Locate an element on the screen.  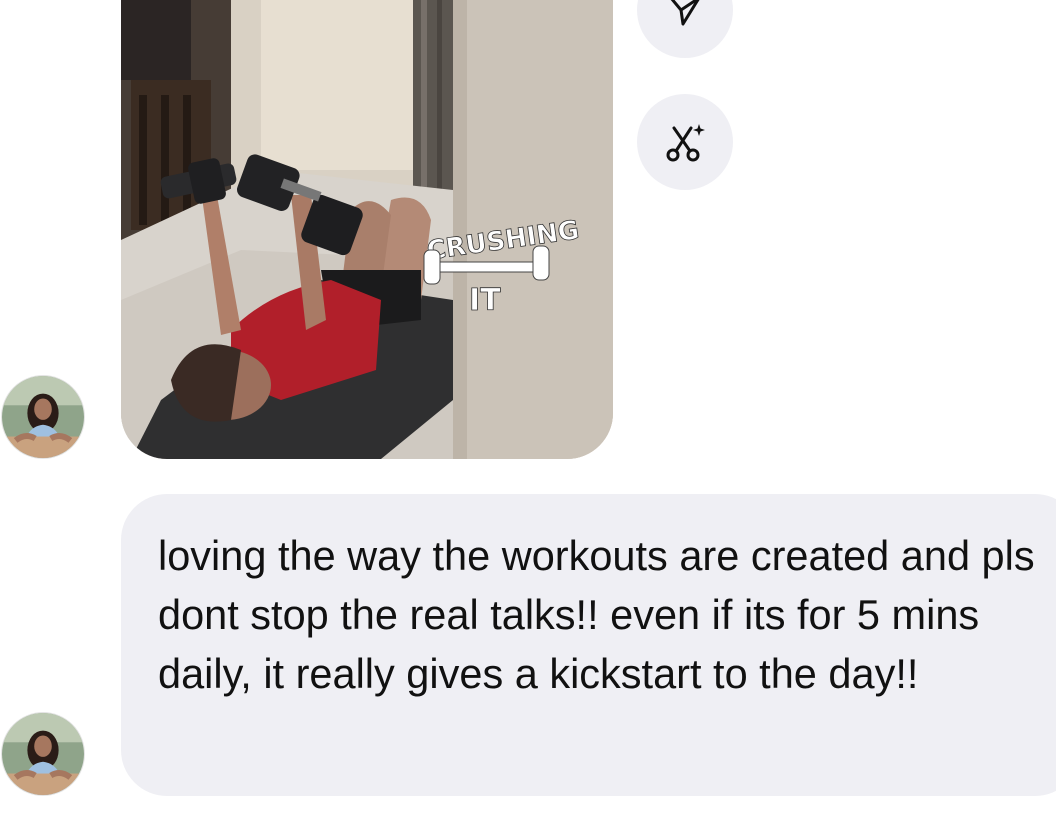
share-button is located at coordinates (685, 29).